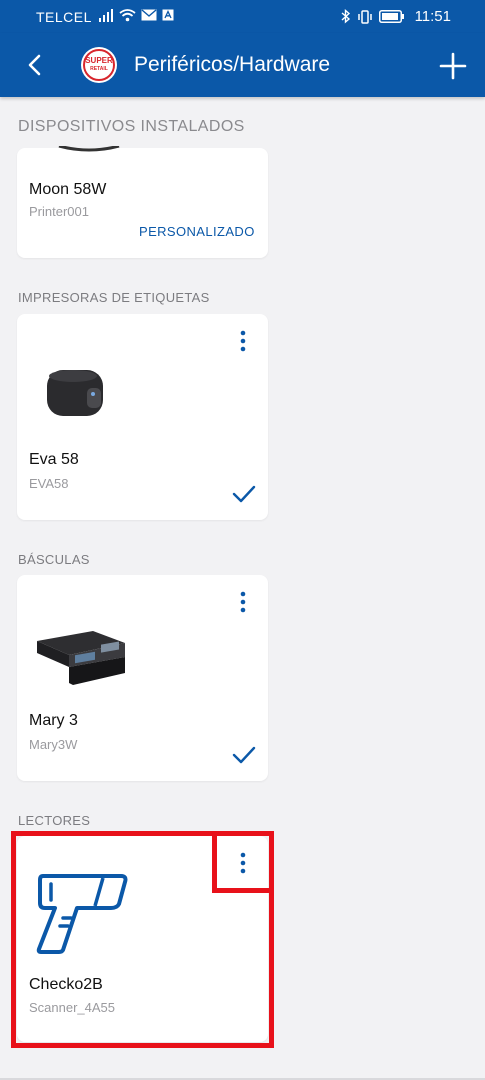 The image size is (485, 1080). Describe the element at coordinates (54, 559) in the screenshot. I see `section-title-scales: BÁSCULAS` at that location.